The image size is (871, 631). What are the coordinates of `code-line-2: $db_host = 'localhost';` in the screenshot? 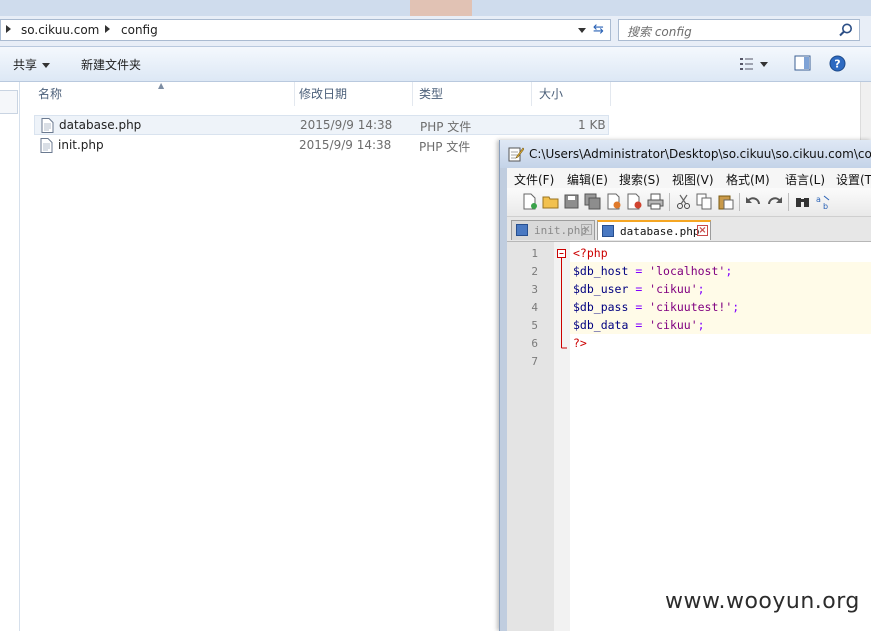 It's located at (652, 271).